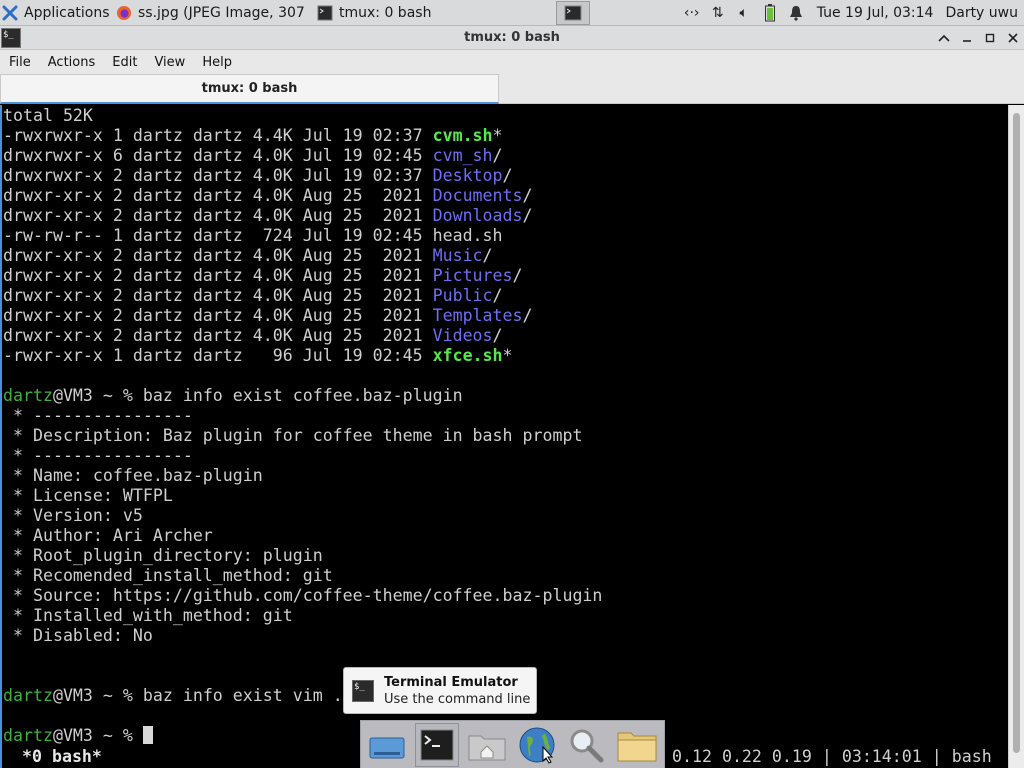 The image size is (1024, 768). Describe the element at coordinates (966, 38) in the screenshot. I see `minimize-icon` at that location.